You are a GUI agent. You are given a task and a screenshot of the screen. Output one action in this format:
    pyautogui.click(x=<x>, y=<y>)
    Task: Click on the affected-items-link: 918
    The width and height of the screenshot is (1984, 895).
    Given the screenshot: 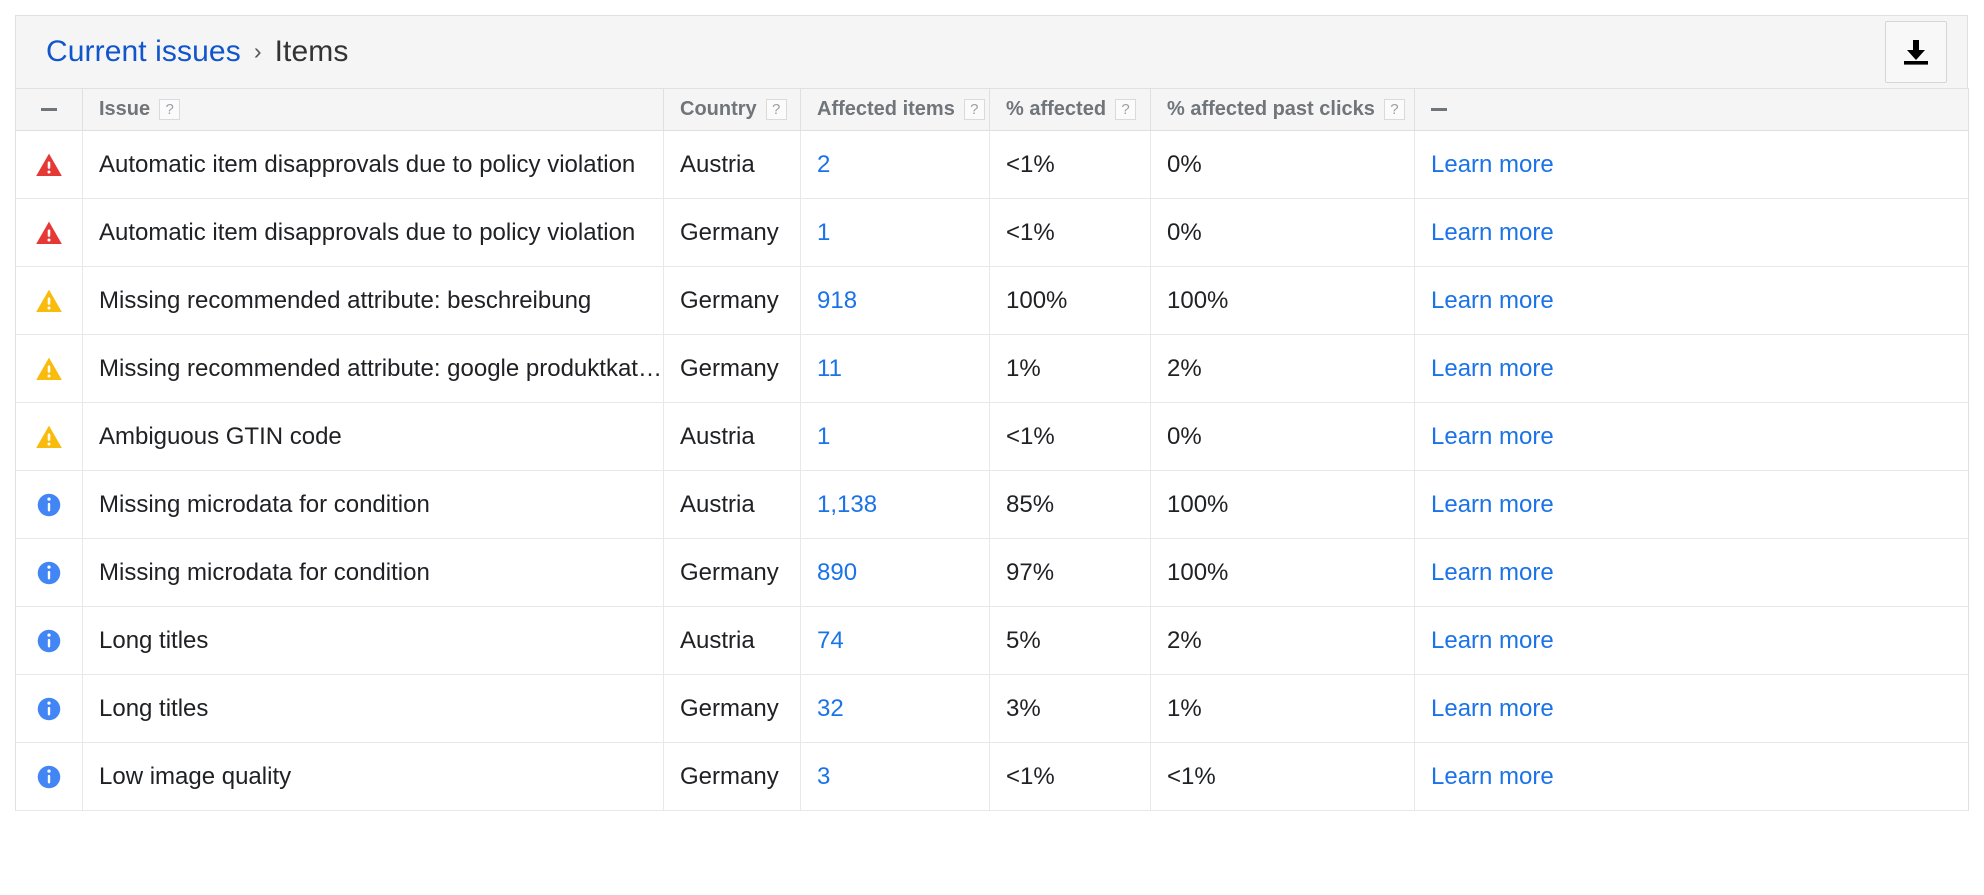 What is the action you would take?
    pyautogui.click(x=837, y=300)
    